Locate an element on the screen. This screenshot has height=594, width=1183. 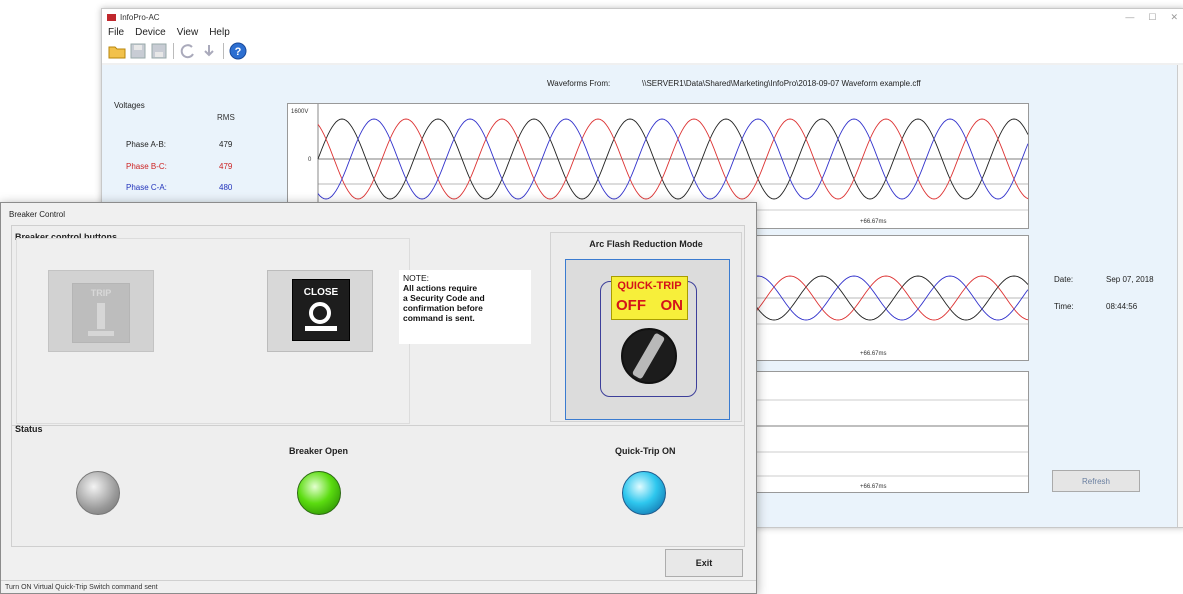
status-panel: Status Breaker Open Quick-Trip ON is located at coordinates (378, 485).